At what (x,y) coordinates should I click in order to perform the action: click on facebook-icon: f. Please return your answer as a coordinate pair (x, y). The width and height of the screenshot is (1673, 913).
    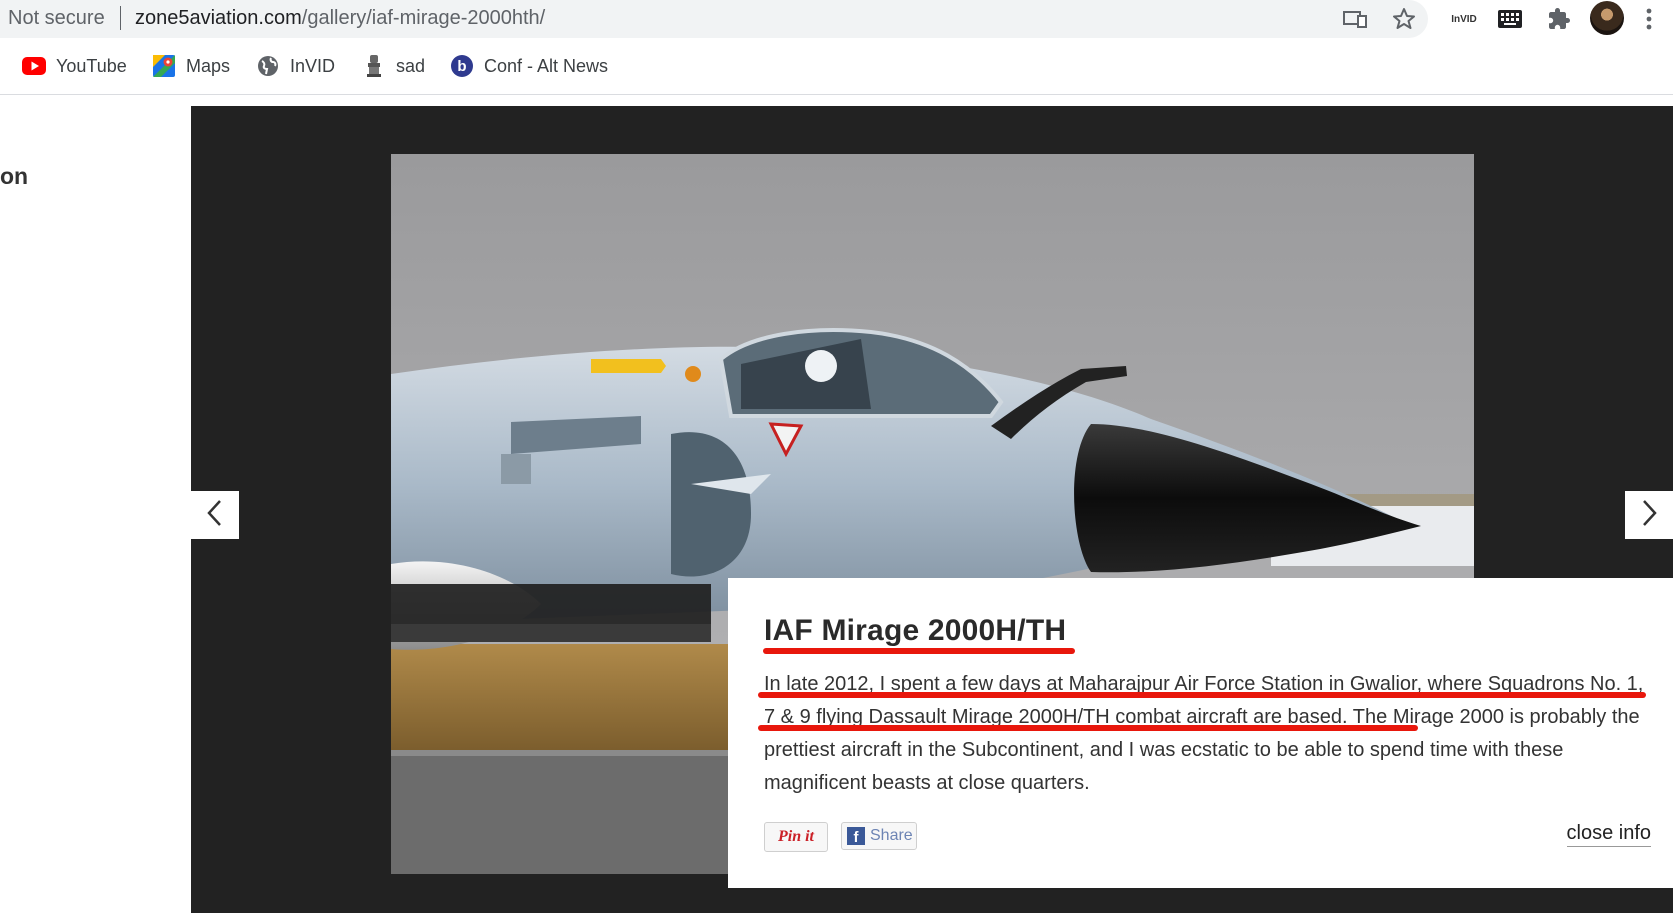
    Looking at the image, I should click on (856, 836).